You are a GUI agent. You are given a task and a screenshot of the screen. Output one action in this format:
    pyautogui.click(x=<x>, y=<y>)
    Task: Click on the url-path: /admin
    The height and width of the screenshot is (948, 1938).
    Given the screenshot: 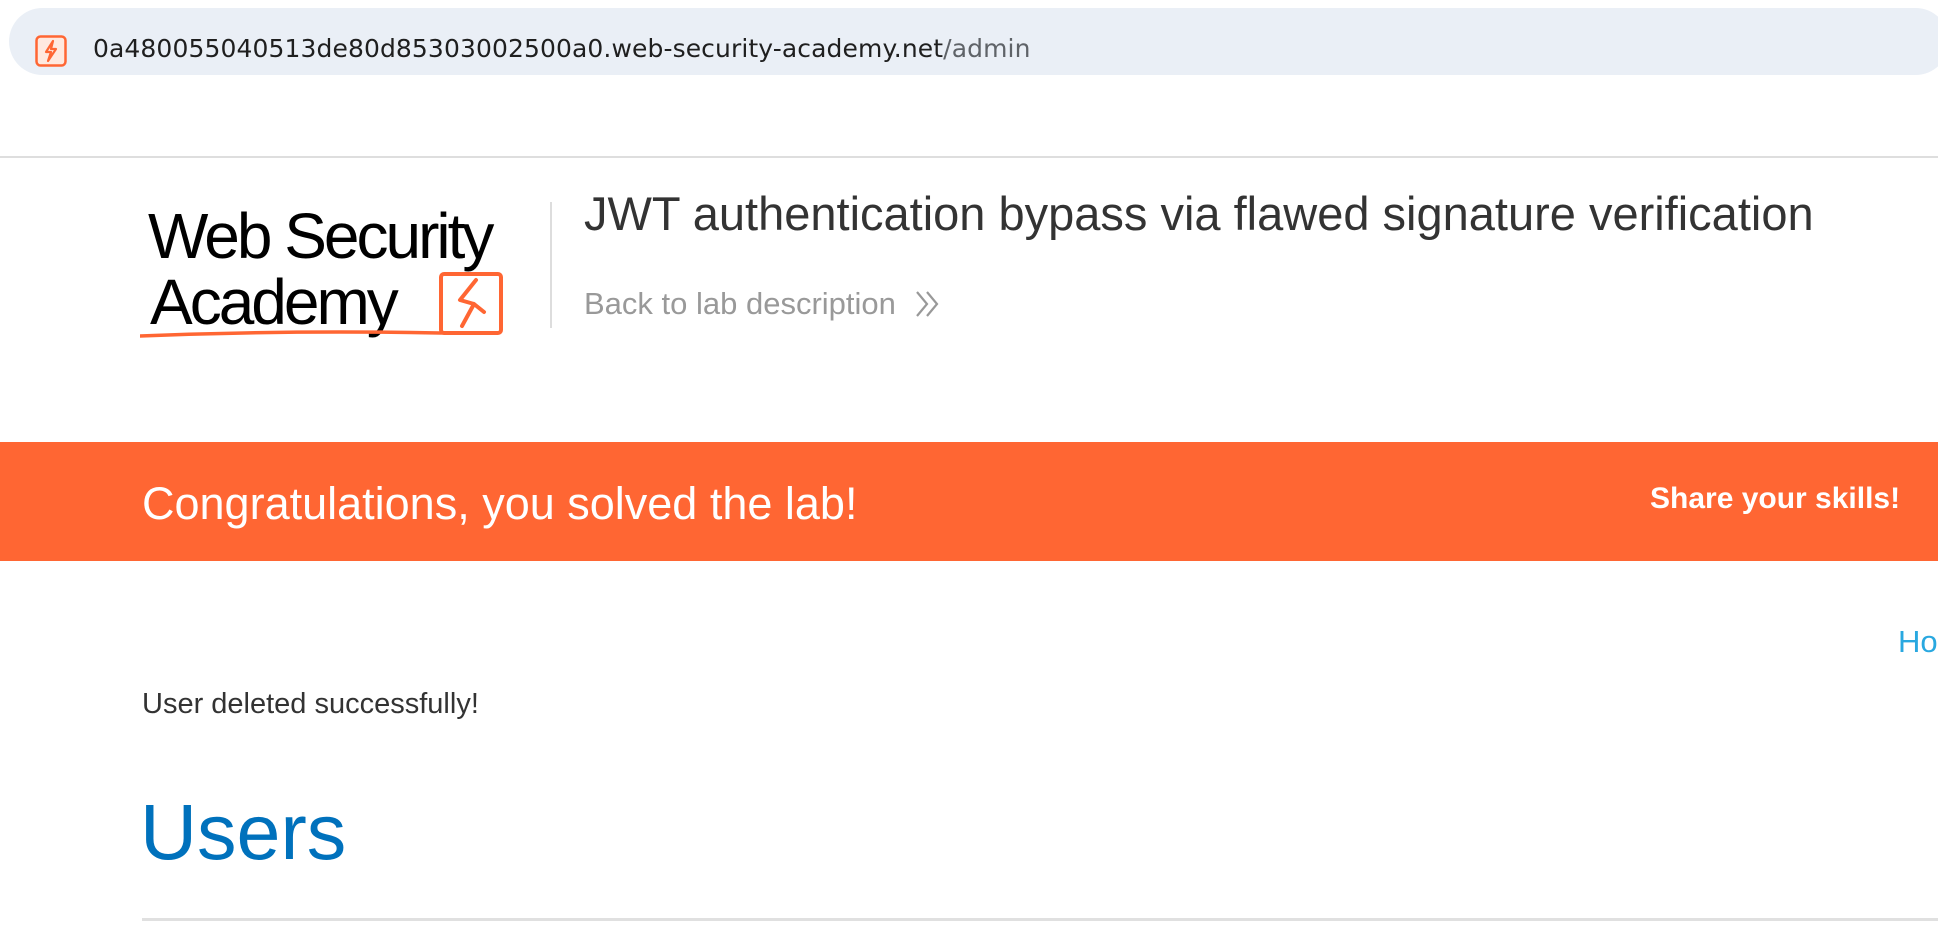 What is the action you would take?
    pyautogui.click(x=987, y=48)
    